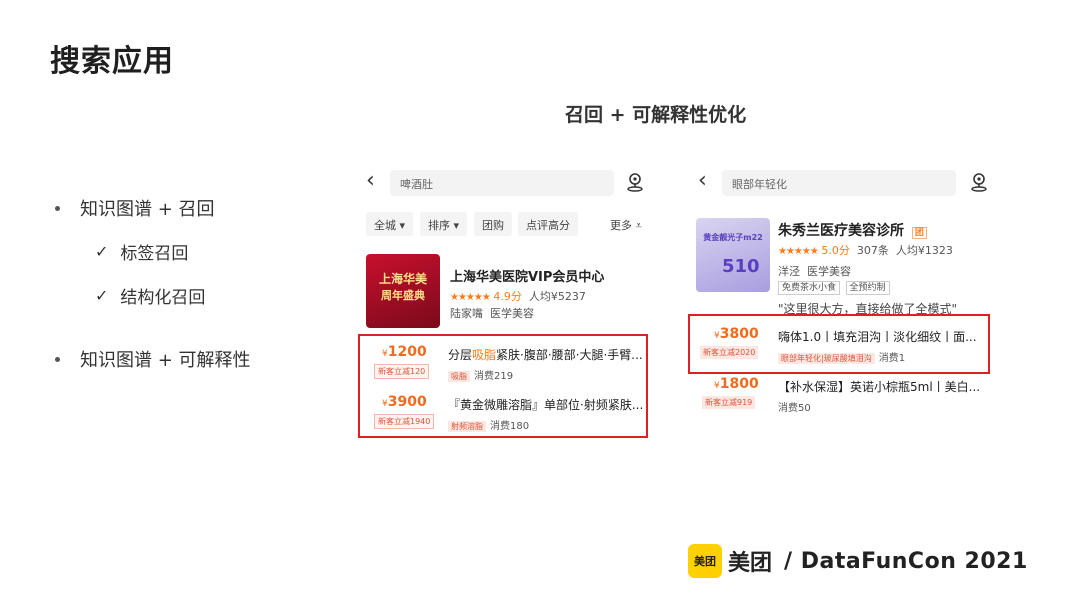  I want to click on search-input: 眼部年轻化, so click(839, 183).